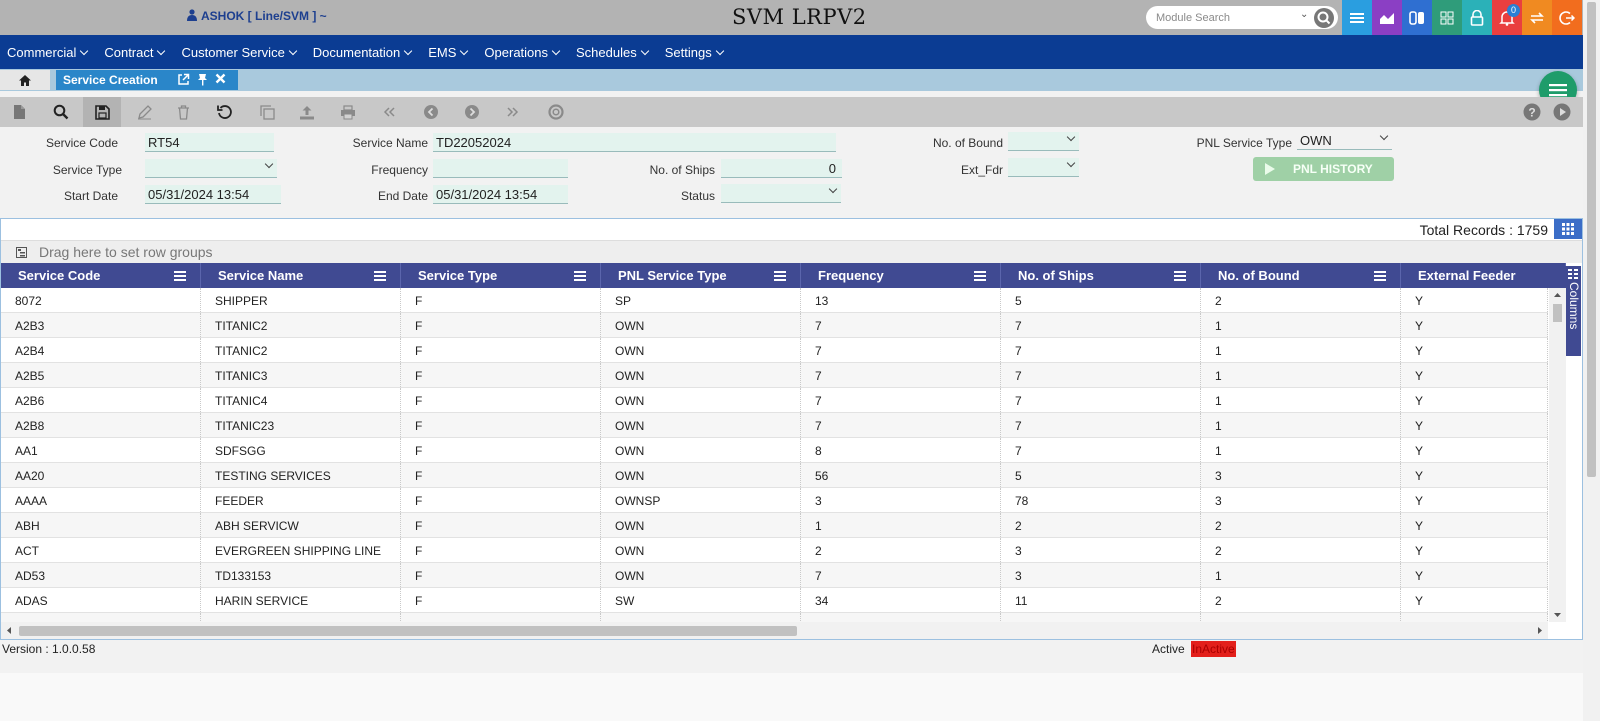  I want to click on upload-icon, so click(307, 112).